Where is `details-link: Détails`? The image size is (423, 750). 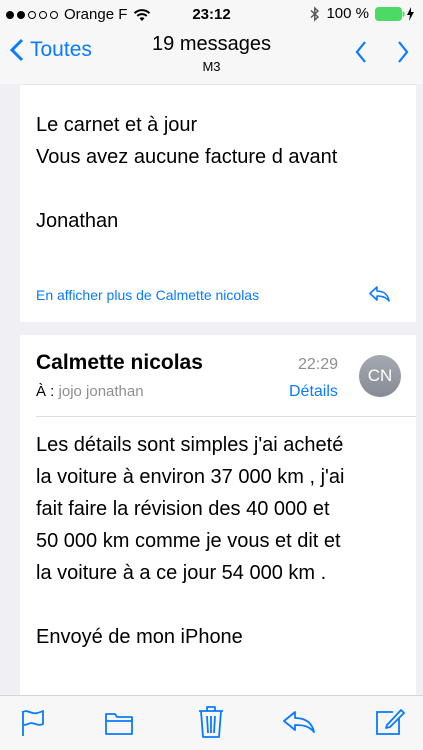
details-link: Détails is located at coordinates (313, 392).